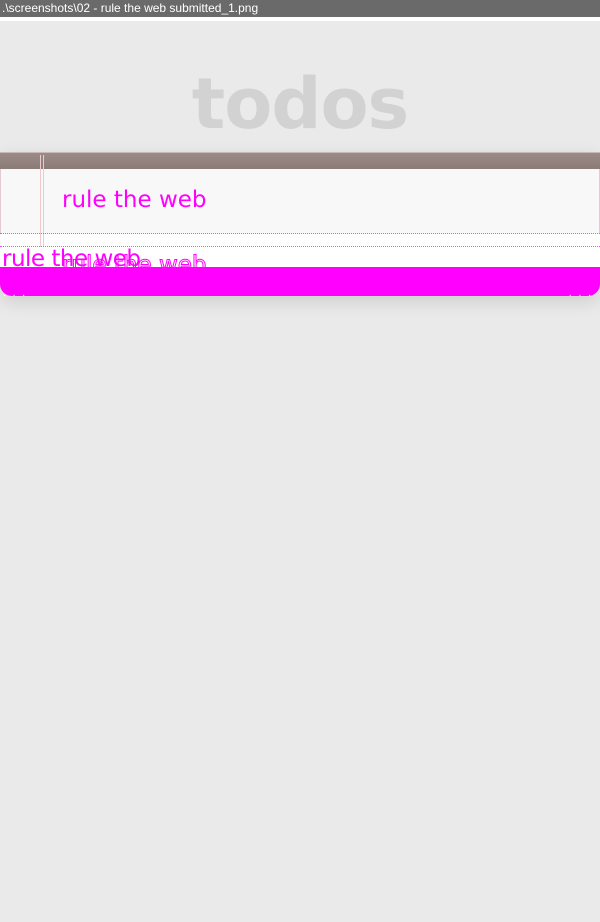 The width and height of the screenshot is (600, 922). Describe the element at coordinates (300, 281) in the screenshot. I see `todo-footer` at that location.